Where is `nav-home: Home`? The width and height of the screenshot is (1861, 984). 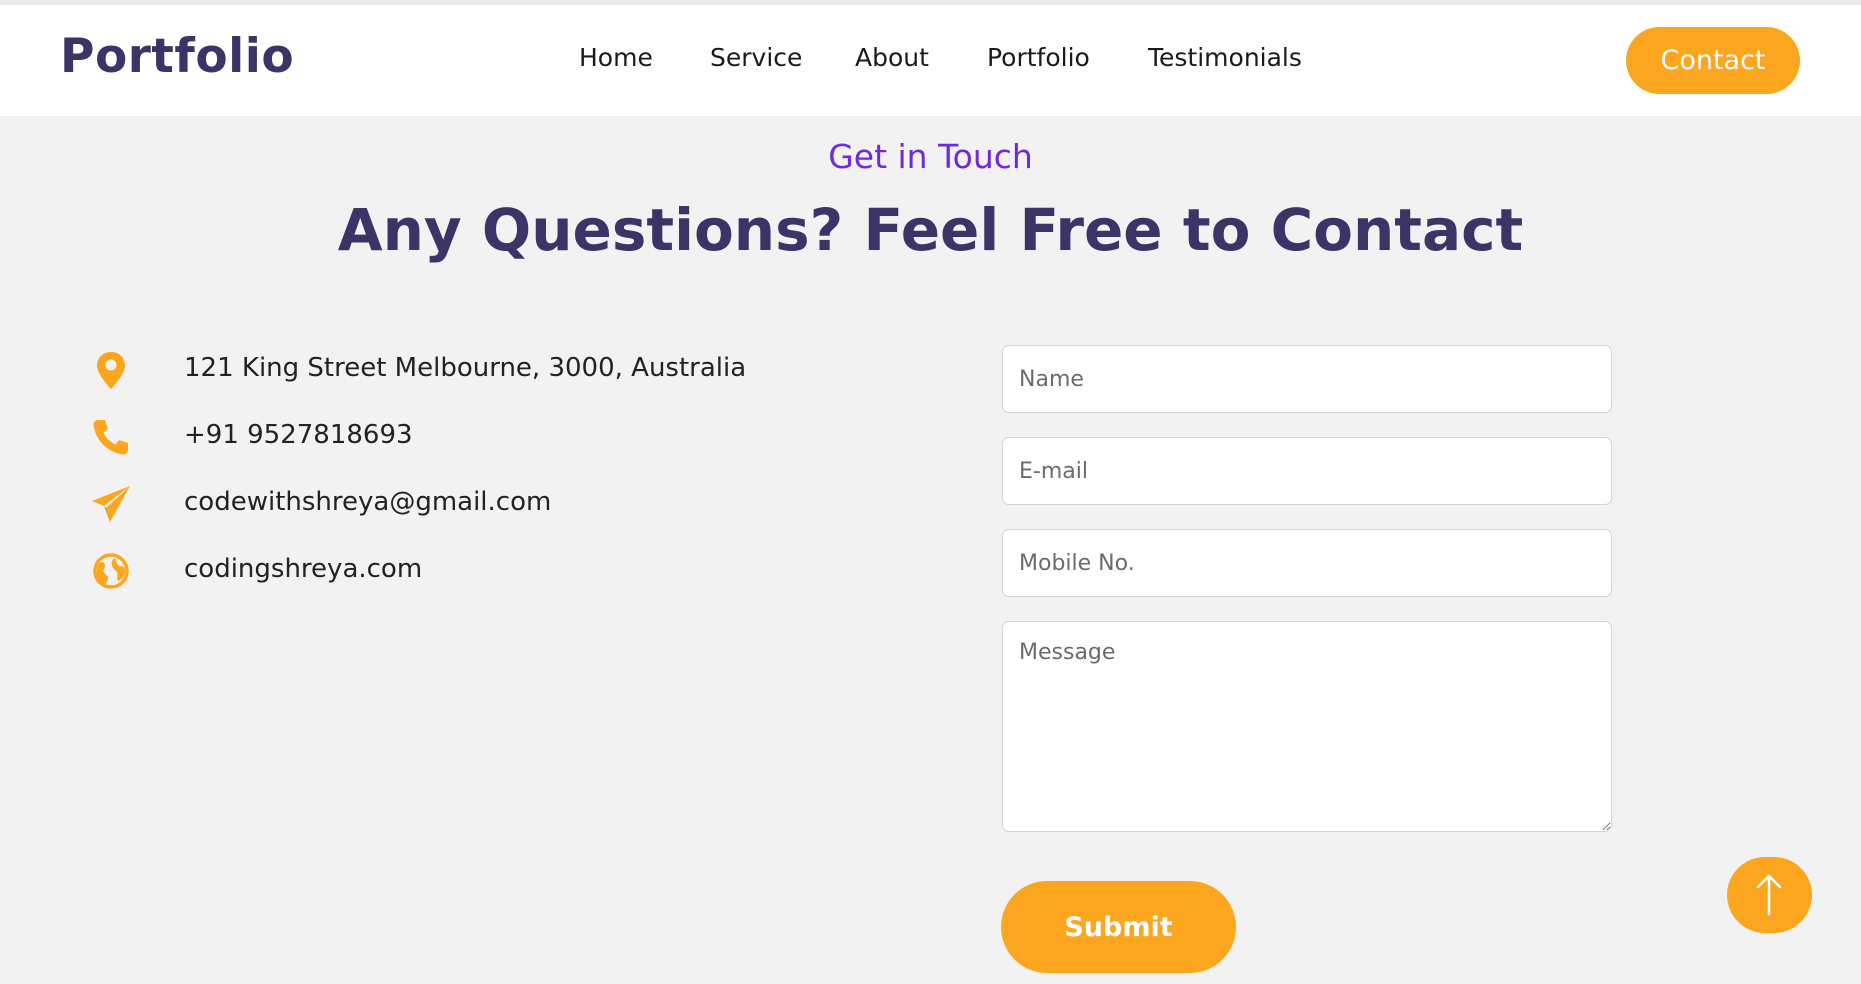 nav-home: Home is located at coordinates (616, 57).